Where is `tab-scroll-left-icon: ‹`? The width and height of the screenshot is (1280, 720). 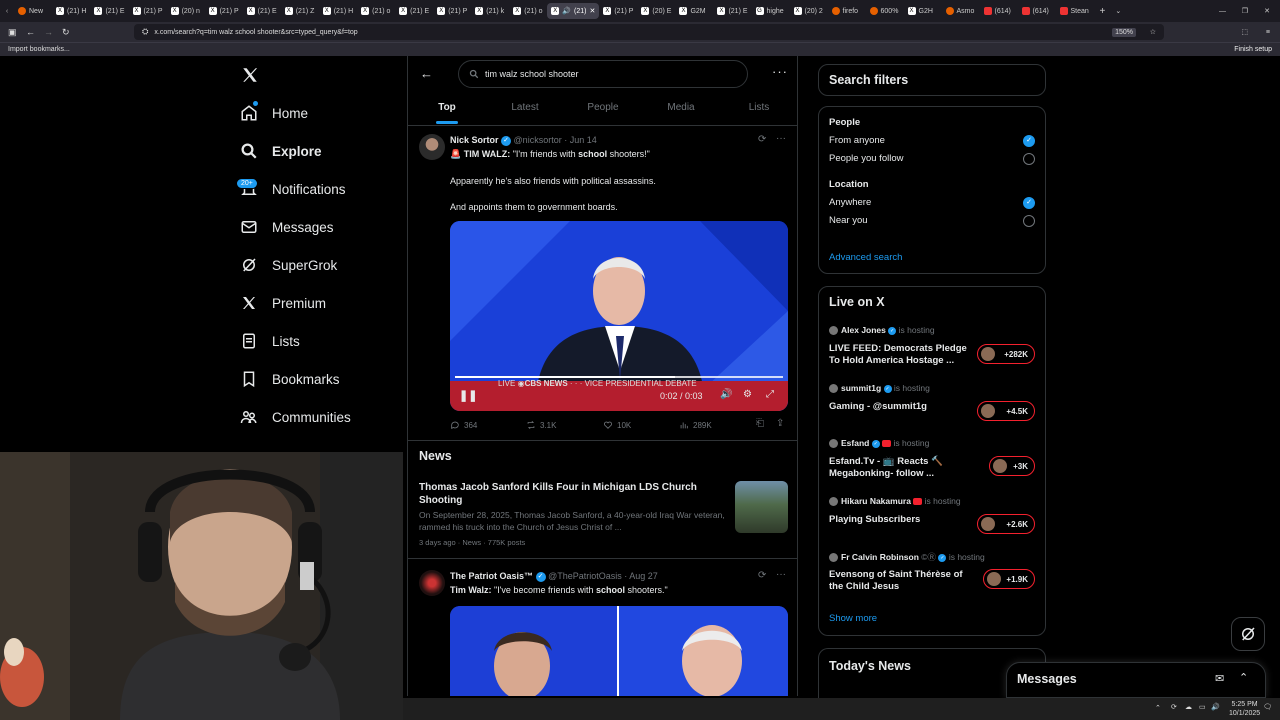 tab-scroll-left-icon: ‹ is located at coordinates (7, 11).